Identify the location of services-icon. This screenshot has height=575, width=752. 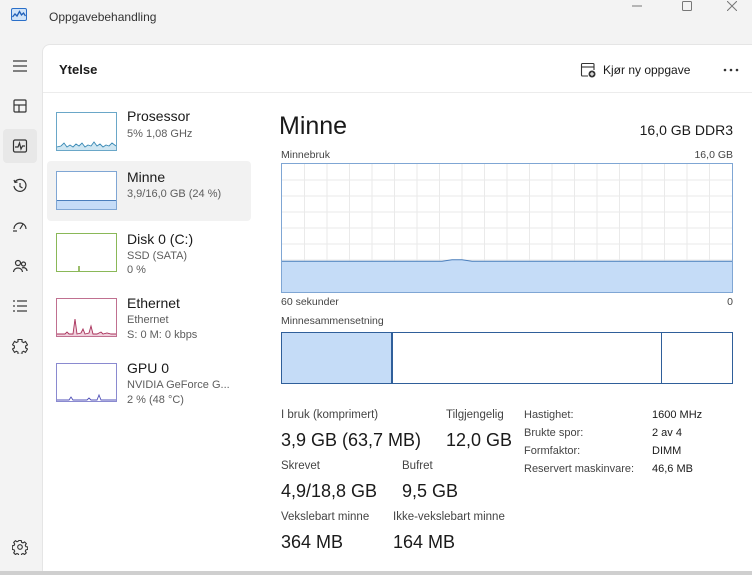
(20, 346).